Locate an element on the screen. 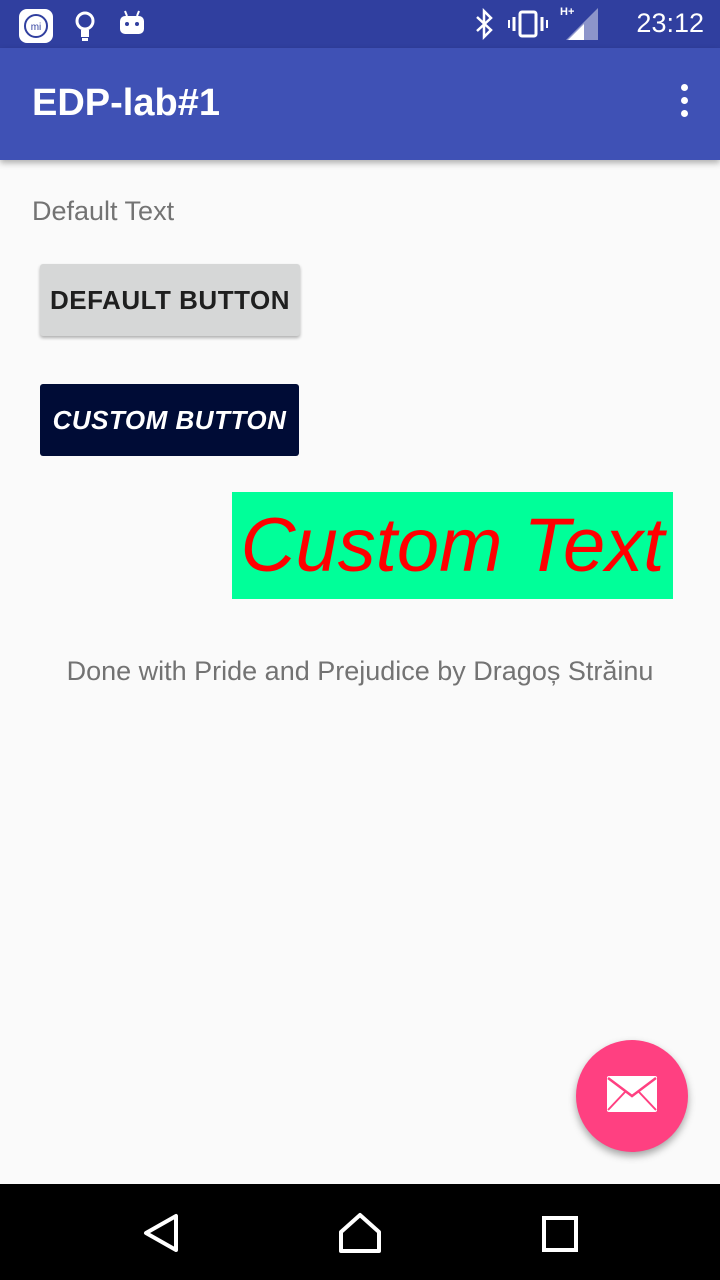 The height and width of the screenshot is (1280, 720). mail-icon is located at coordinates (632, 1096).